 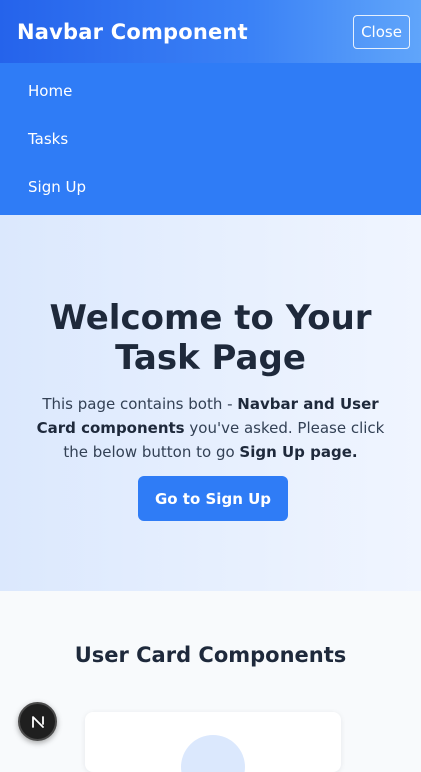 What do you see at coordinates (210, 655) in the screenshot?
I see `user-cards-title: User Card Components` at bounding box center [210, 655].